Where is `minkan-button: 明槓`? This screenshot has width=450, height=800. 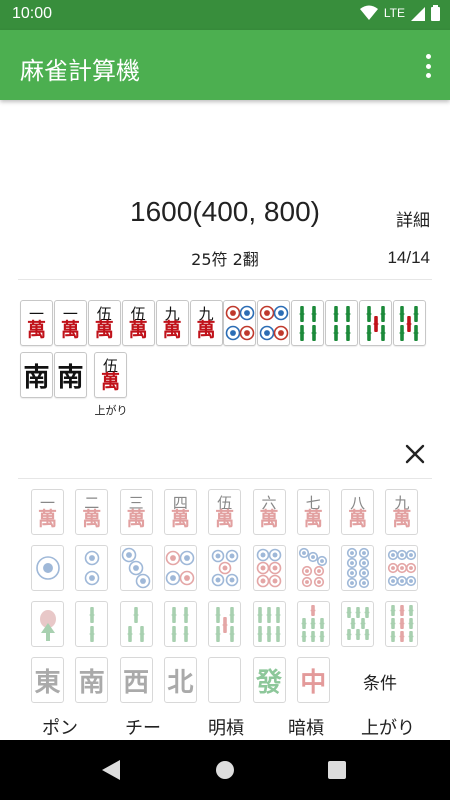
minkan-button: 明槓 is located at coordinates (226, 727).